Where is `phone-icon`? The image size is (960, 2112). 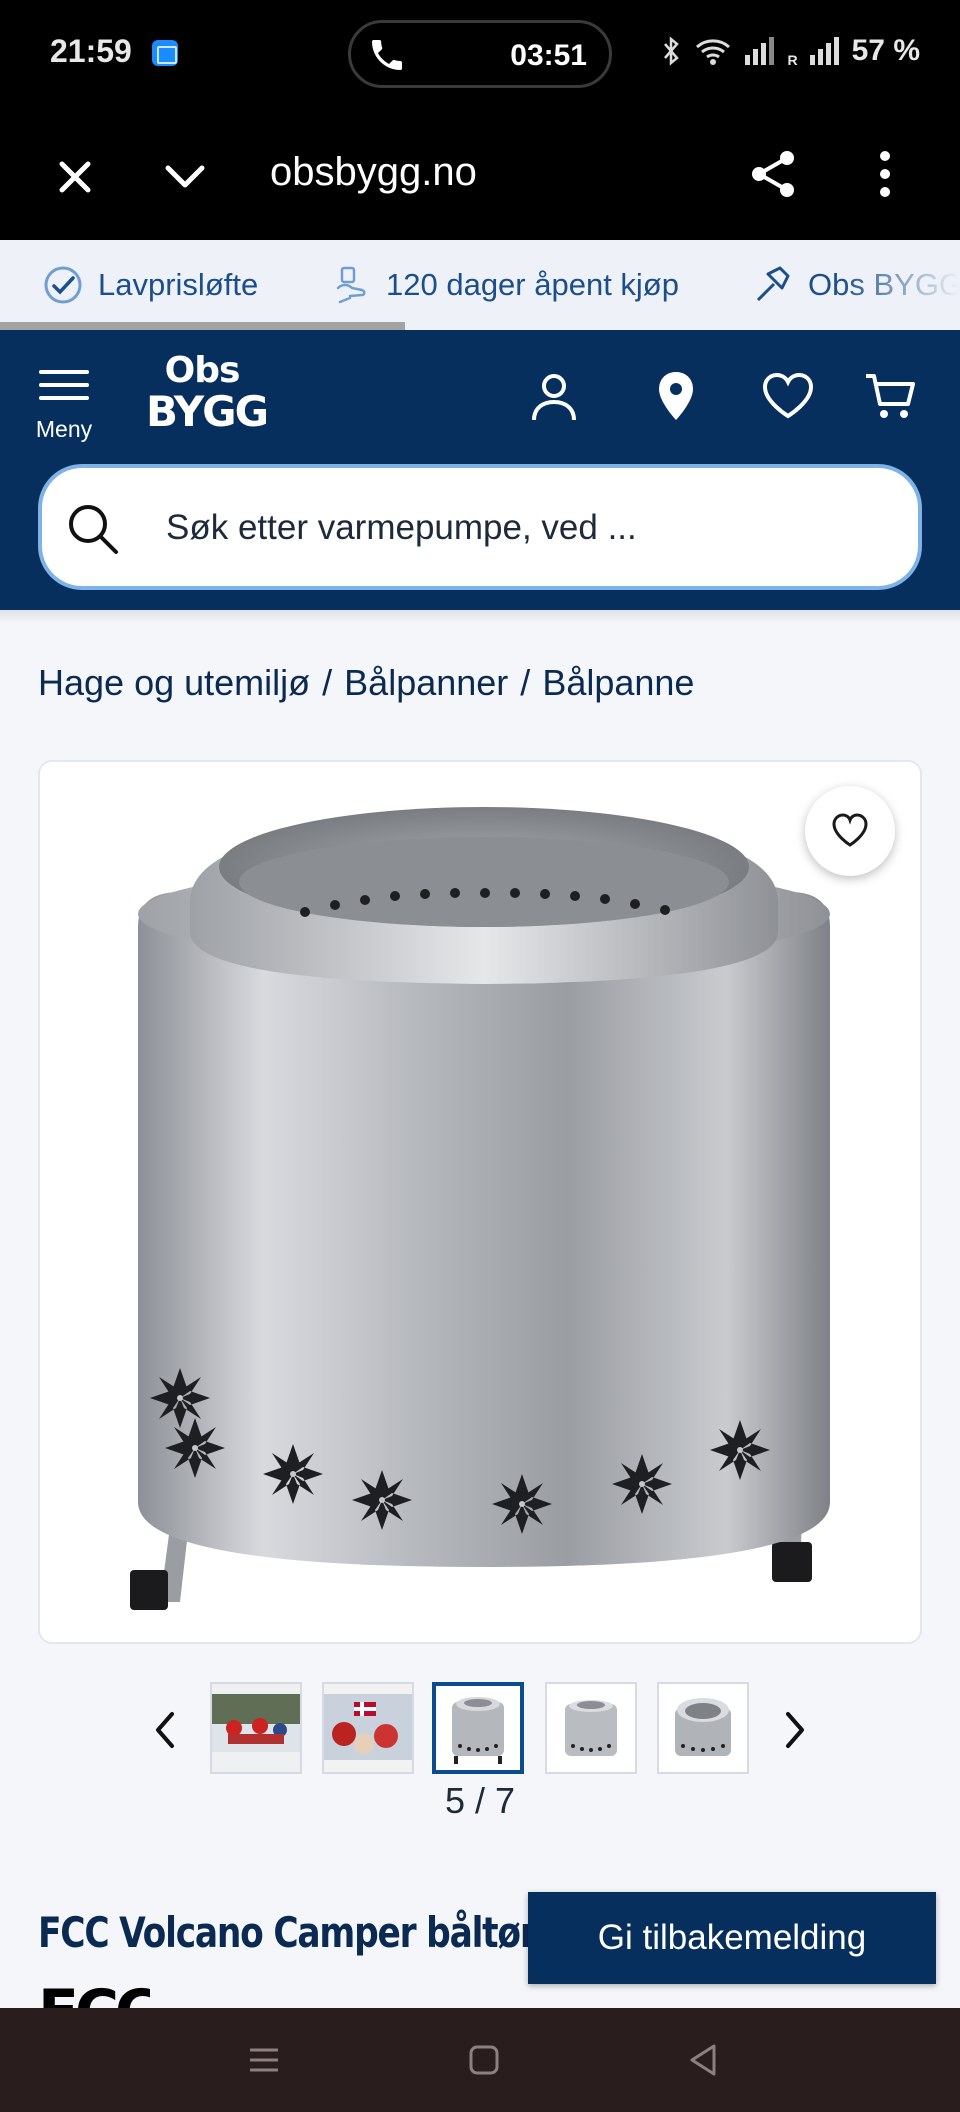
phone-icon is located at coordinates (387, 55).